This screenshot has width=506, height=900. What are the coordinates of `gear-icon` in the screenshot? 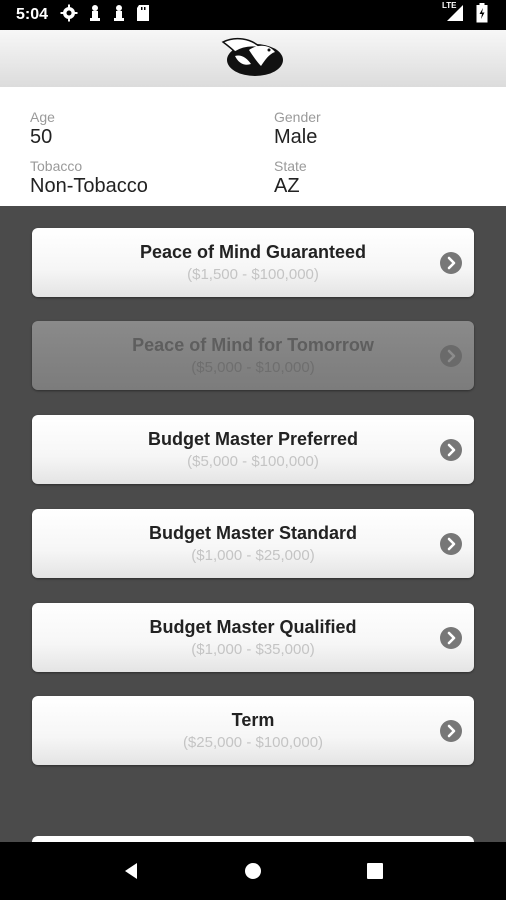 It's located at (69, 15).